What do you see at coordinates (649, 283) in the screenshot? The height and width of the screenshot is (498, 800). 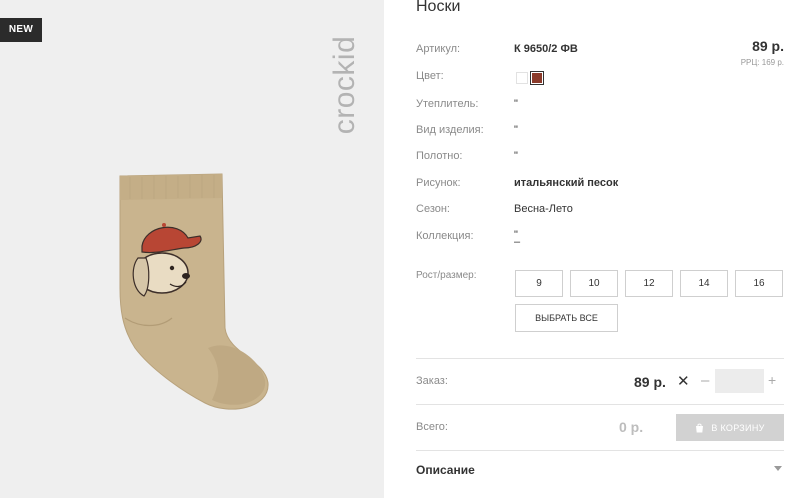 I see `size-option-12: 12` at bounding box center [649, 283].